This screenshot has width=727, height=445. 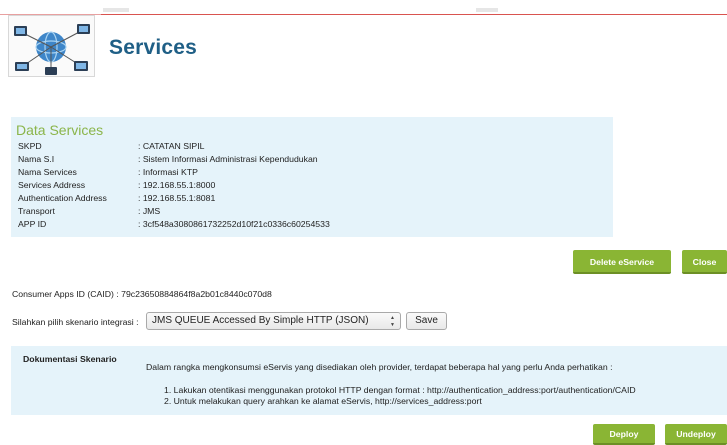 I want to click on field-label: SKPD, so click(x=30, y=146).